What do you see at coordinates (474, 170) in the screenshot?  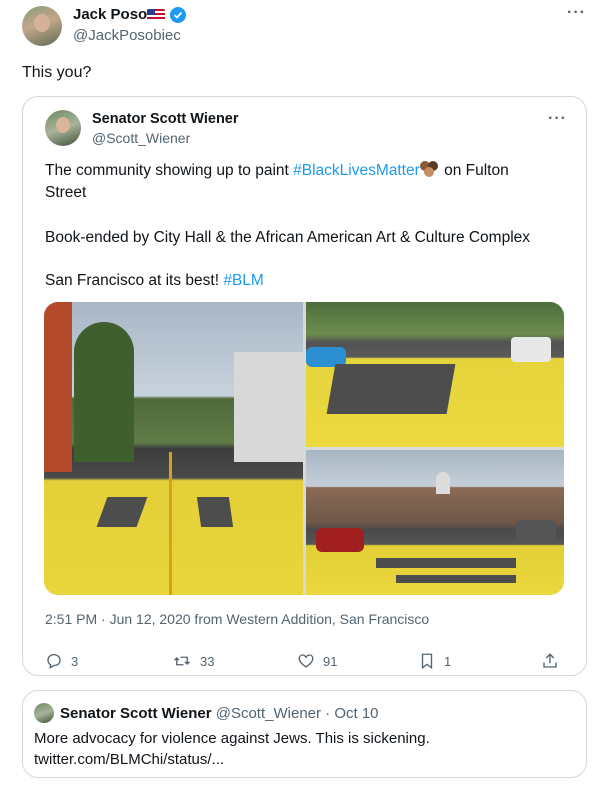 I see `quoted-text-suffix: on Fulton` at bounding box center [474, 170].